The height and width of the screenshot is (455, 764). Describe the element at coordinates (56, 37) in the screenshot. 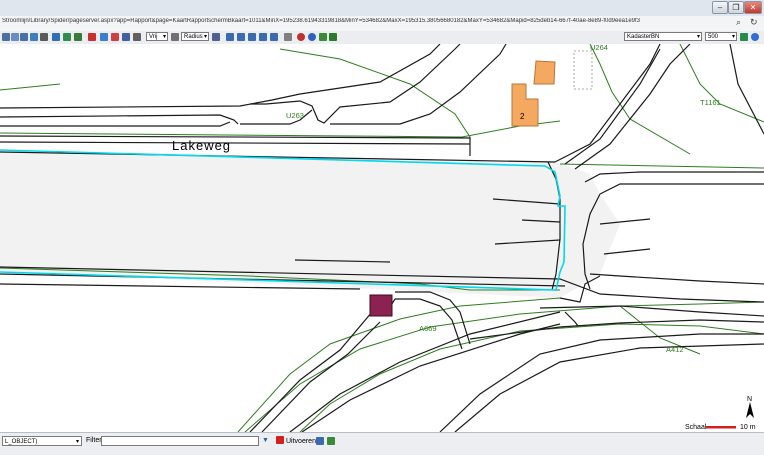

I see `layers-icon` at that location.